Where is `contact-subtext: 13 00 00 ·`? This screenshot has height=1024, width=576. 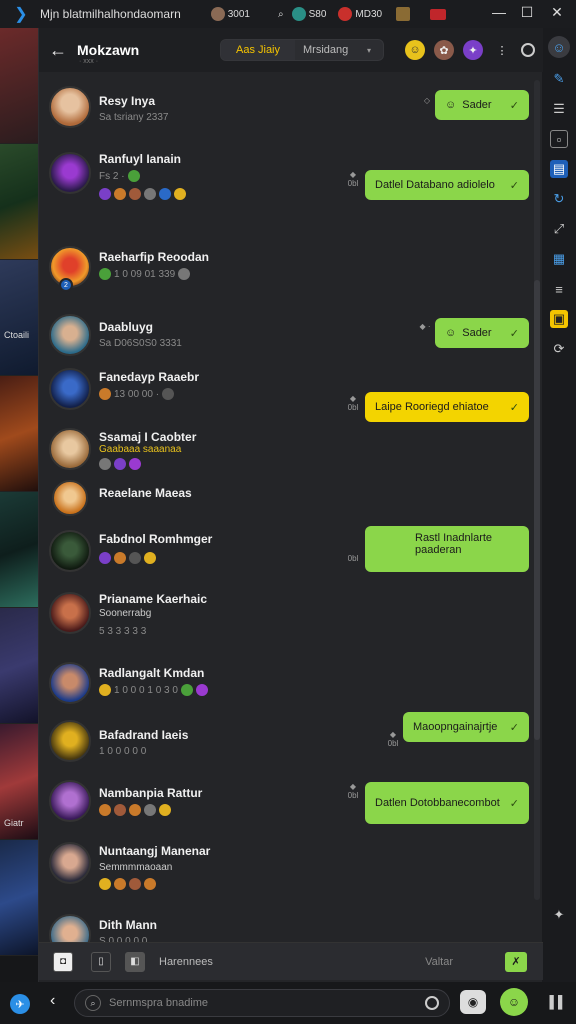 contact-subtext: 13 00 00 · is located at coordinates (137, 394).